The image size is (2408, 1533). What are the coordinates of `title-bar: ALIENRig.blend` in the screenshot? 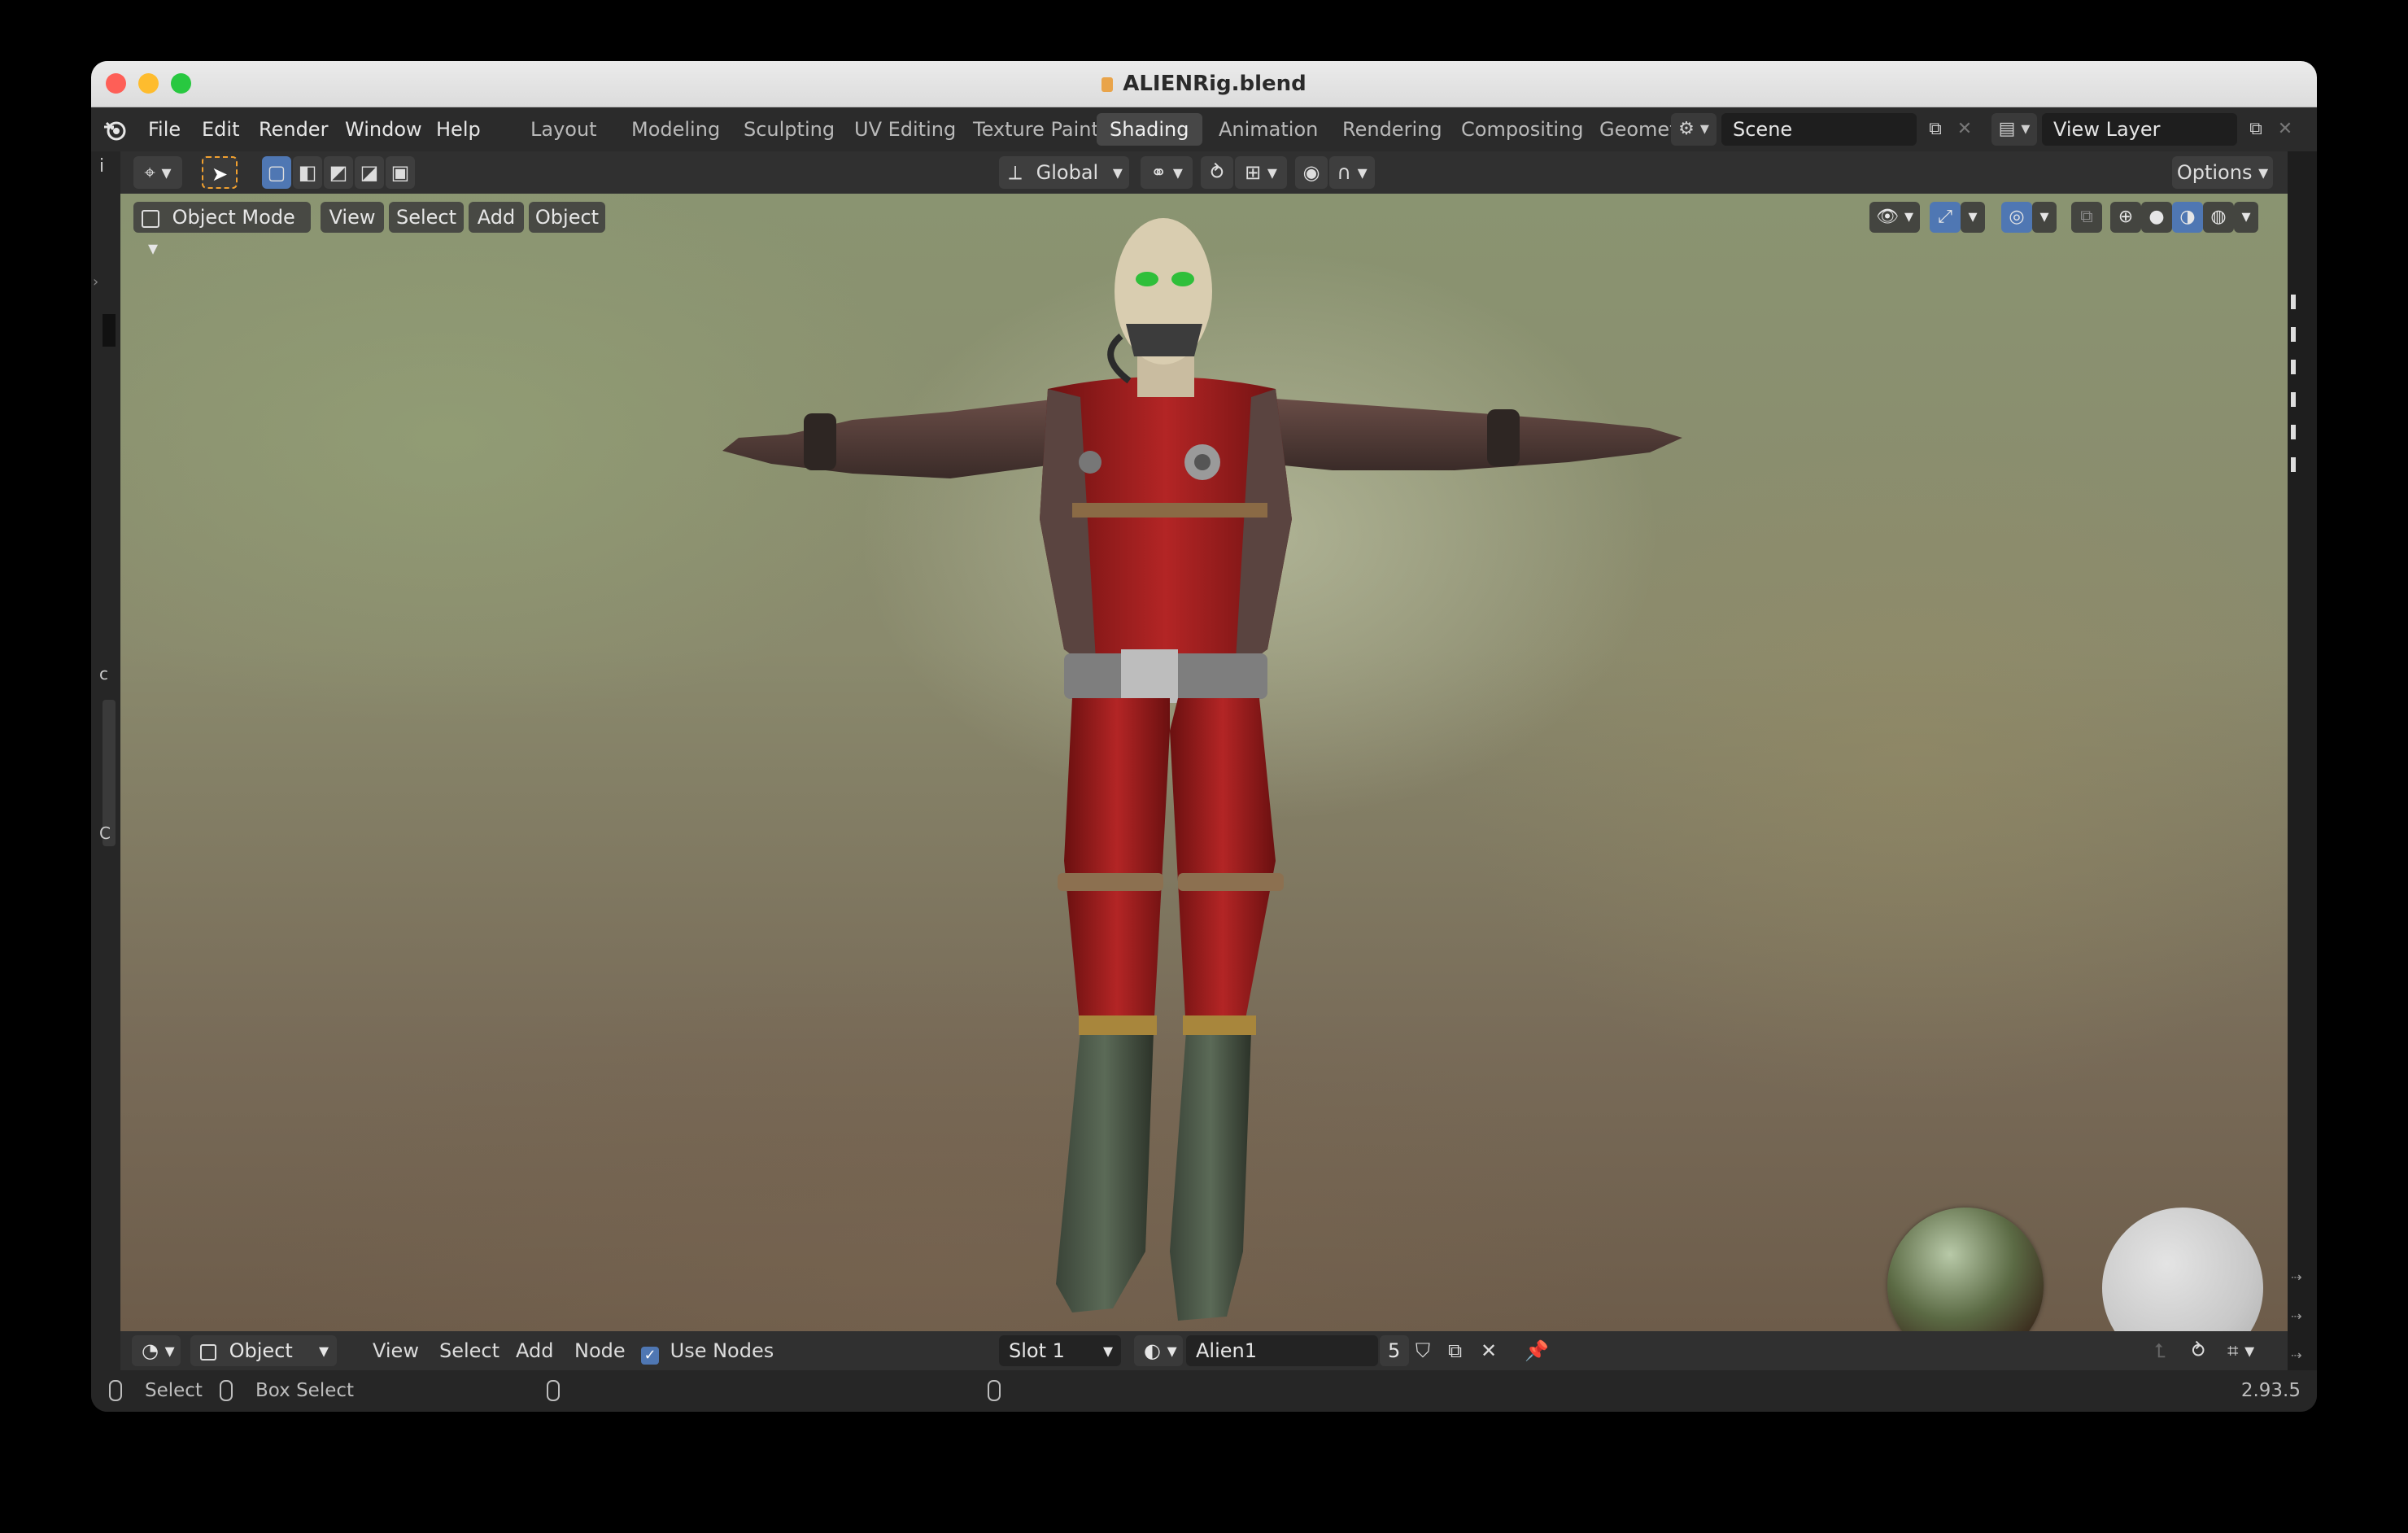 It's located at (1204, 84).